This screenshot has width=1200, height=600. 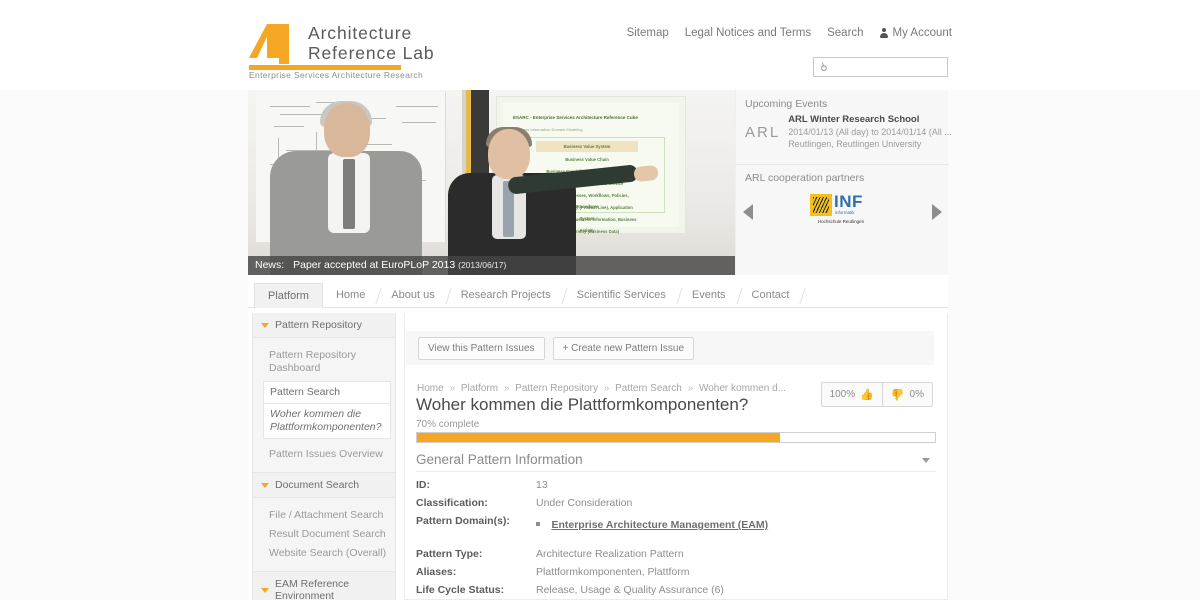 What do you see at coordinates (805, 178) in the screenshot?
I see `partners-heading: ARL cooperation partners` at bounding box center [805, 178].